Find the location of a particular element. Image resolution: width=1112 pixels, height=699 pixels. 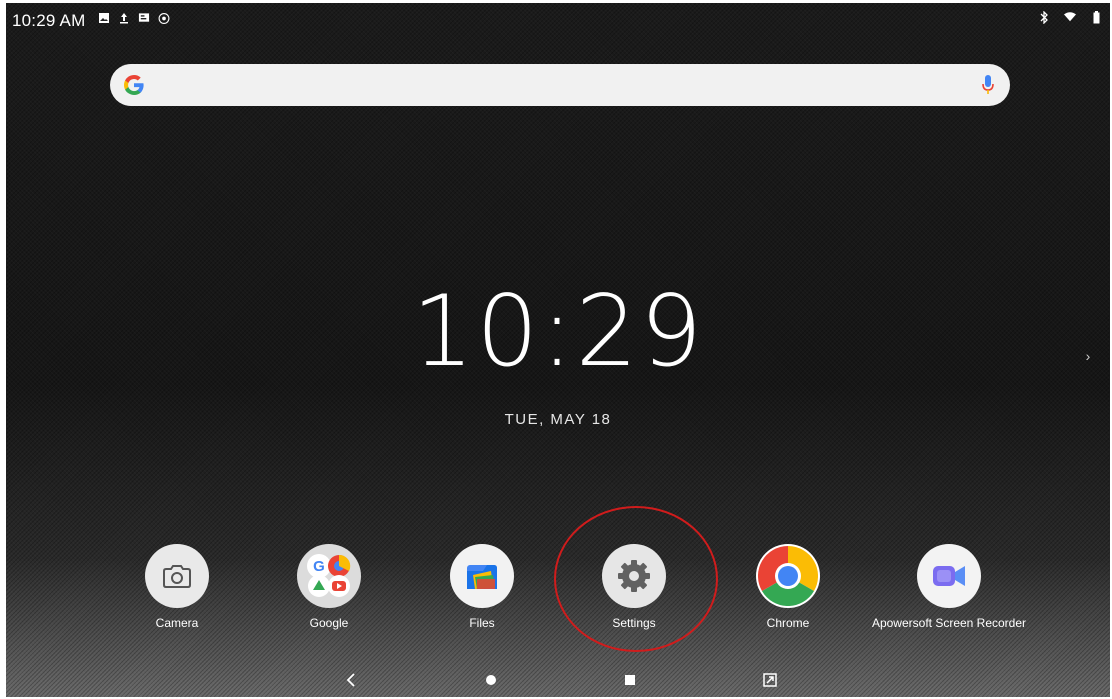

status-system-icons is located at coordinates (1070, 17).